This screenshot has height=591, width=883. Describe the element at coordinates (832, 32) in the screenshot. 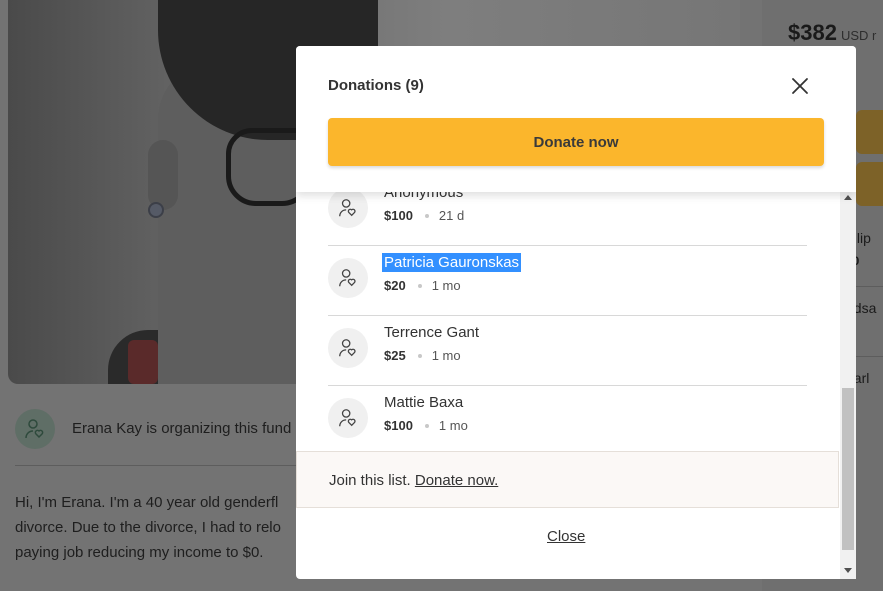

I see `raised-amount: $382 USD r` at that location.